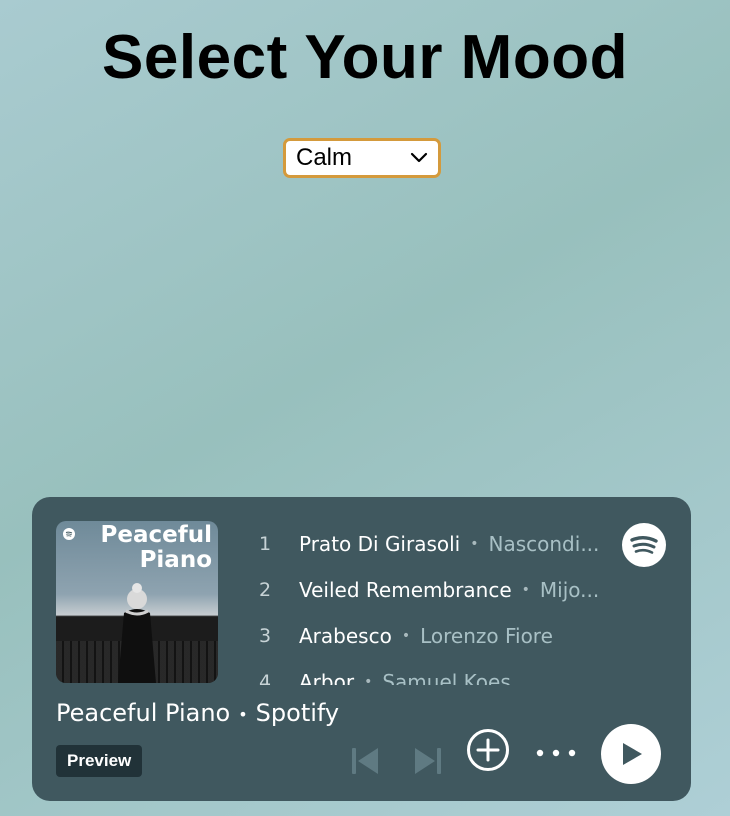 The height and width of the screenshot is (816, 730). Describe the element at coordinates (380, 544) in the screenshot. I see `track-title: Prato Di Girasoli` at that location.